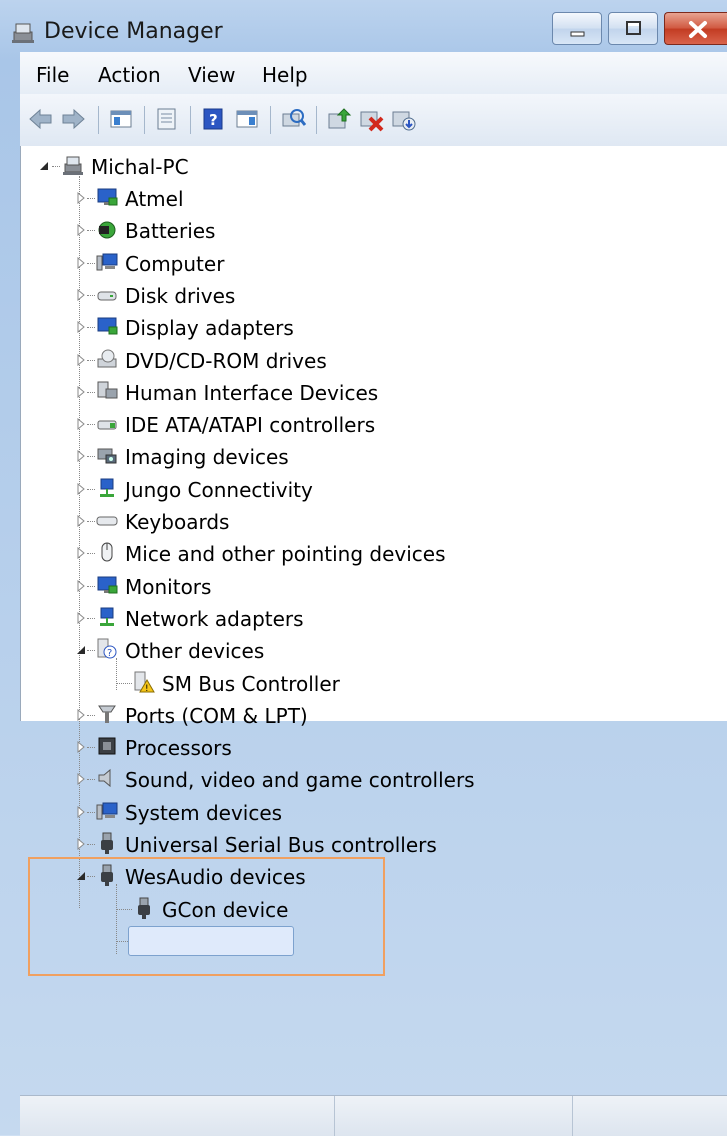  What do you see at coordinates (226, 360) in the screenshot?
I see `tree-item-label: DVD/CD-ROM drives` at bounding box center [226, 360].